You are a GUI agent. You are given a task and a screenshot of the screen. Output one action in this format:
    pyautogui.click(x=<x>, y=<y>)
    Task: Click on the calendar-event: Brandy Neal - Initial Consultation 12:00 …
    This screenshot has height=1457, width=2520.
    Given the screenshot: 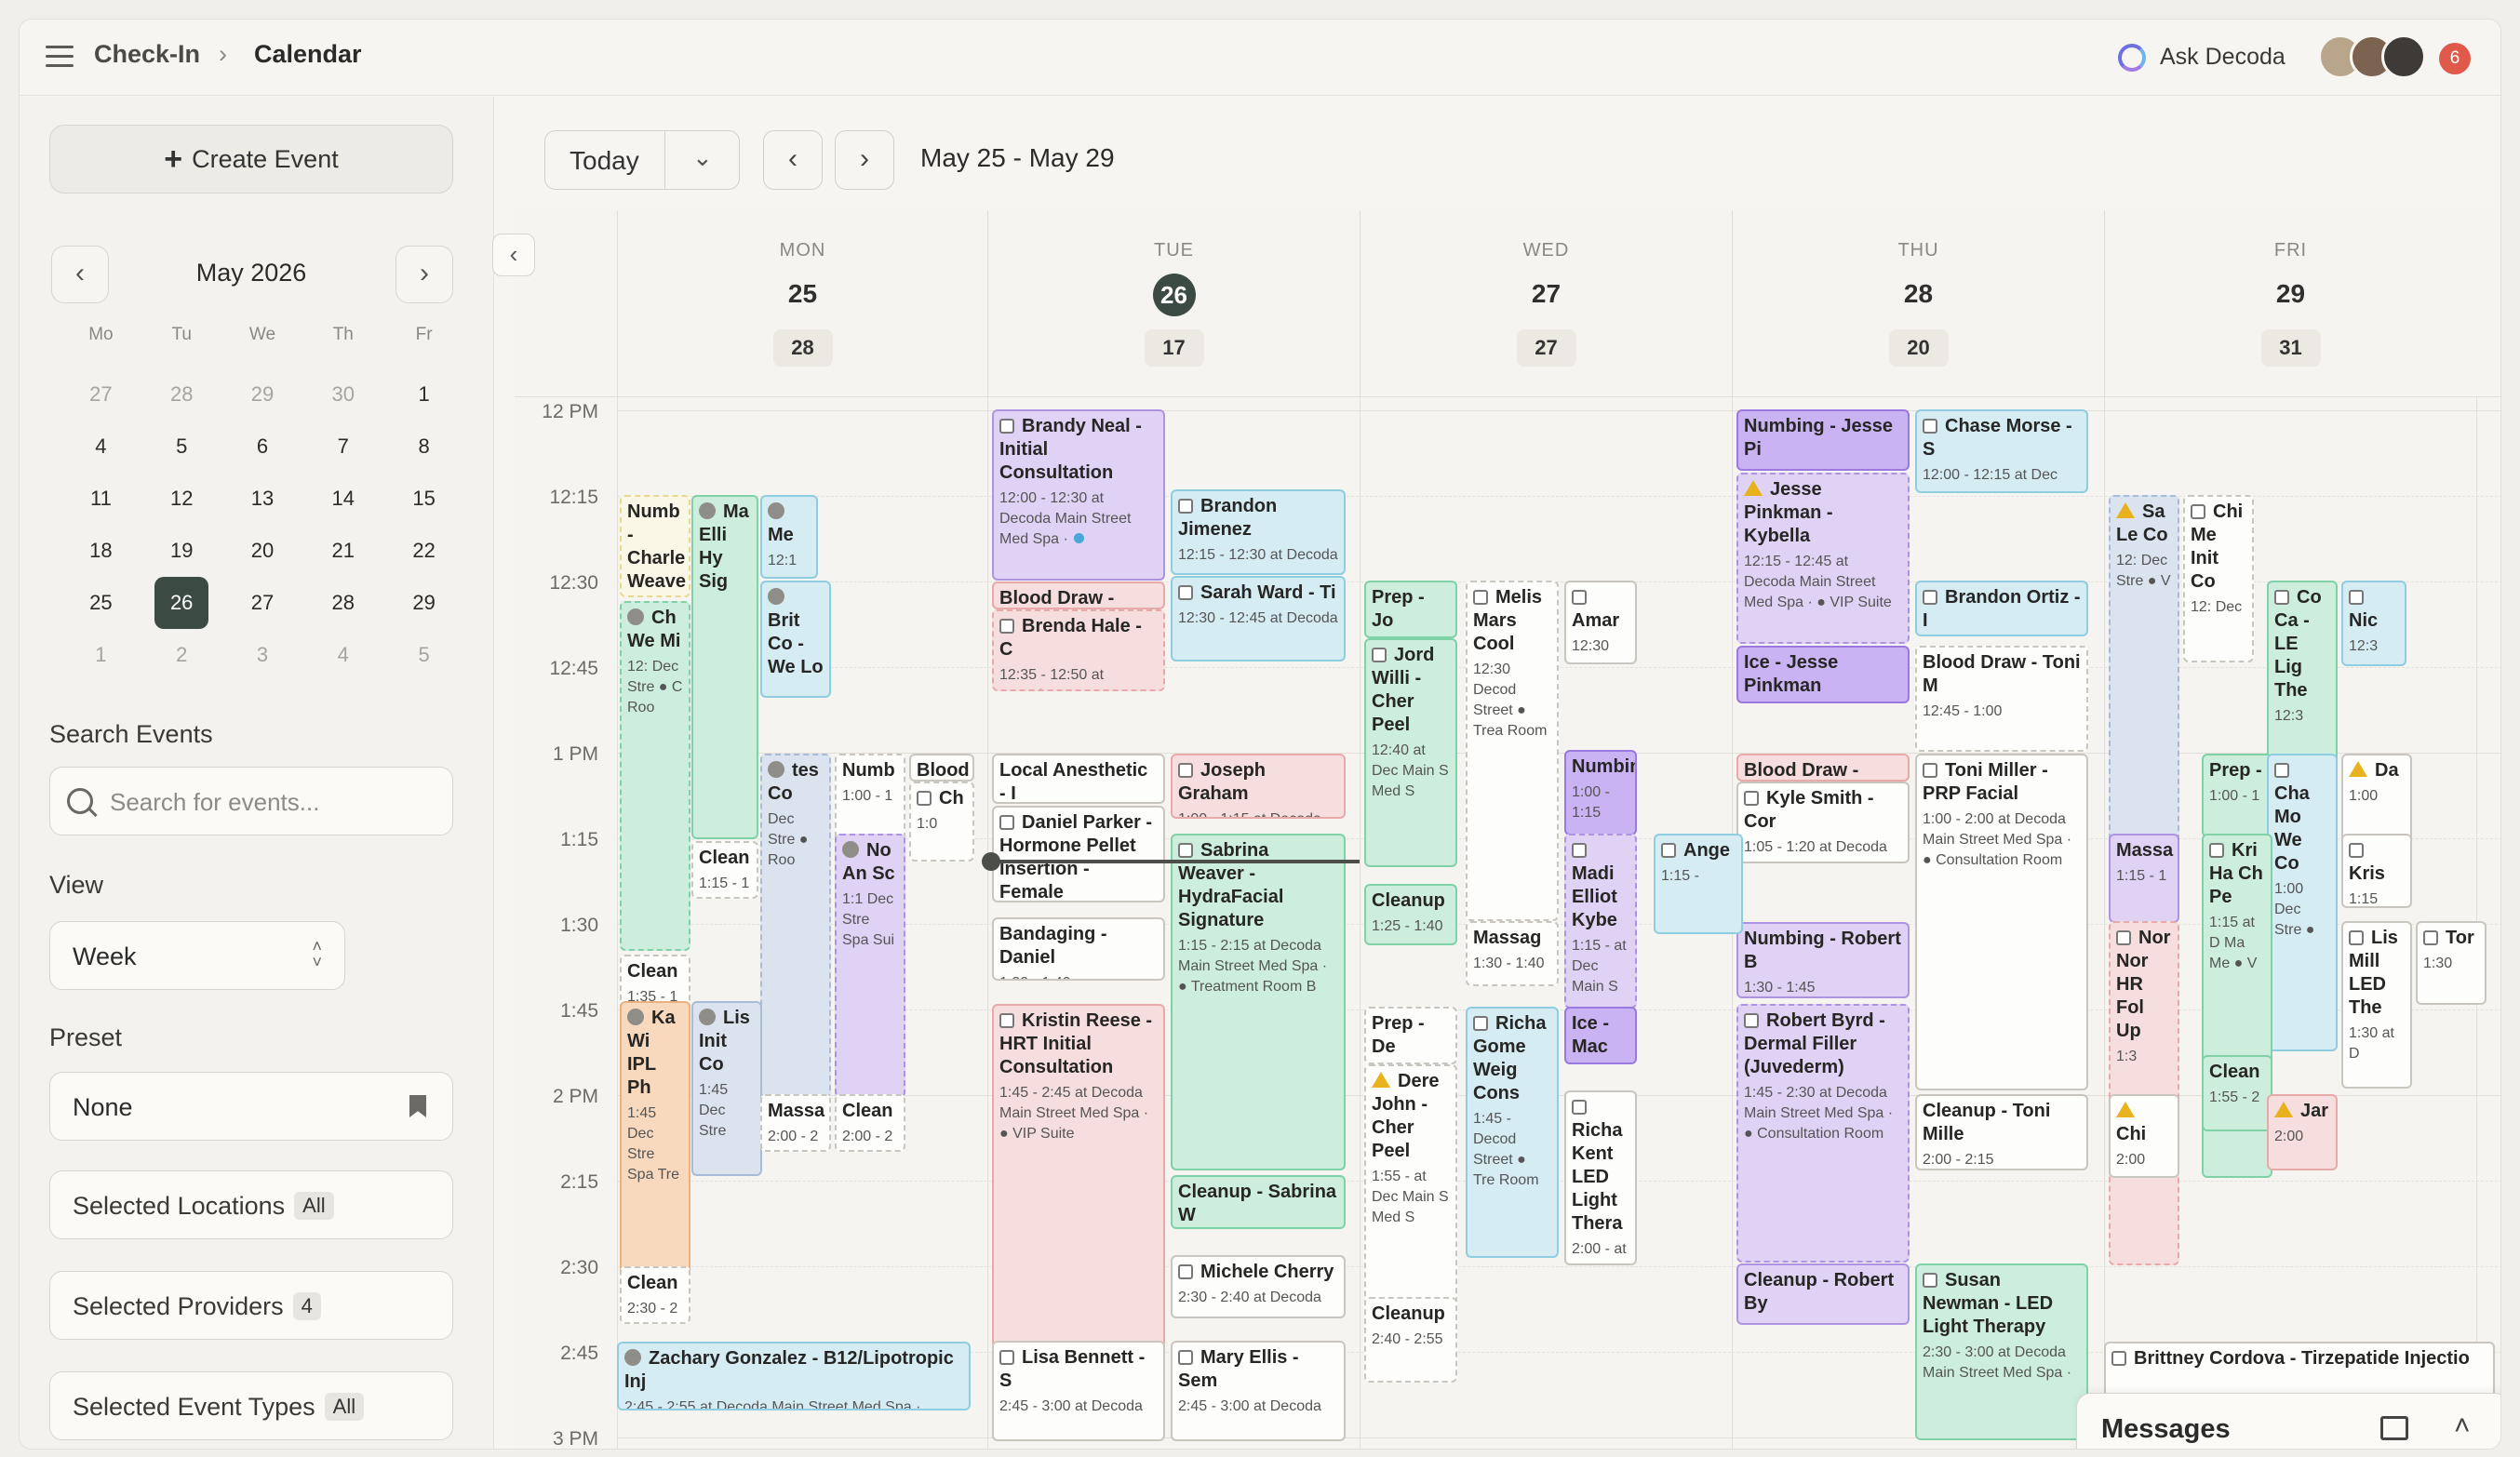 What is the action you would take?
    pyautogui.click(x=1078, y=495)
    